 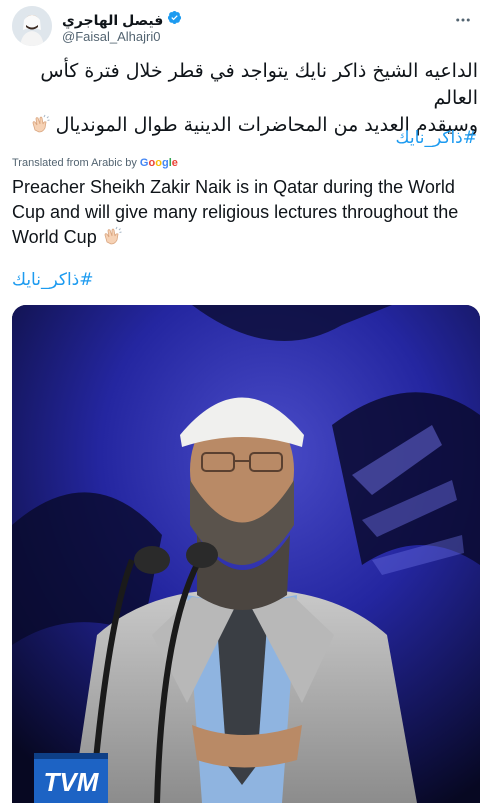 What do you see at coordinates (72, 782) in the screenshot?
I see `tvm-logo-text: TVM` at bounding box center [72, 782].